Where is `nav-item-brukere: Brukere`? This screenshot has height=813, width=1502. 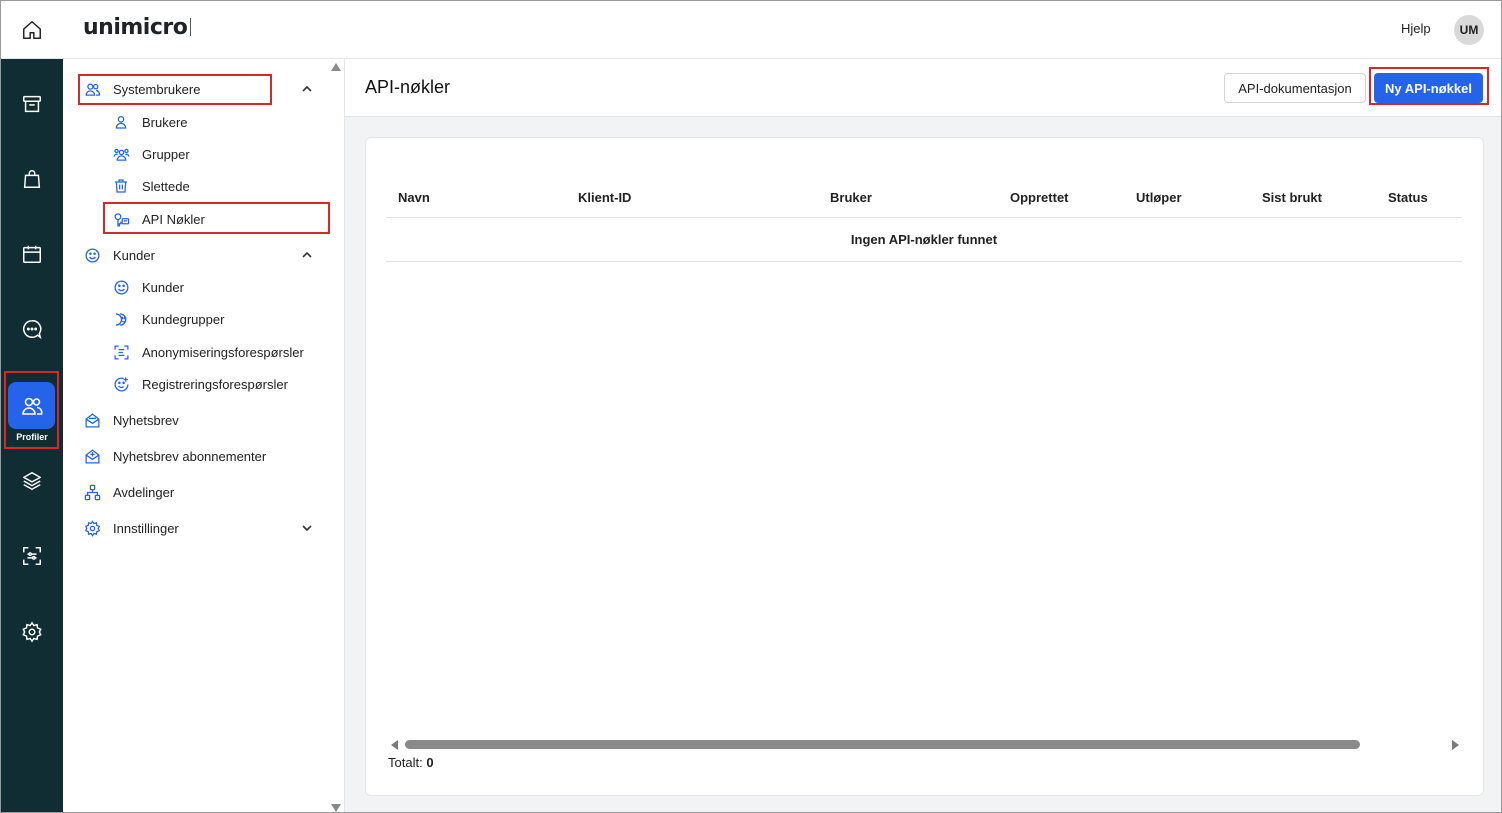 nav-item-brukere: Brukere is located at coordinates (150, 122).